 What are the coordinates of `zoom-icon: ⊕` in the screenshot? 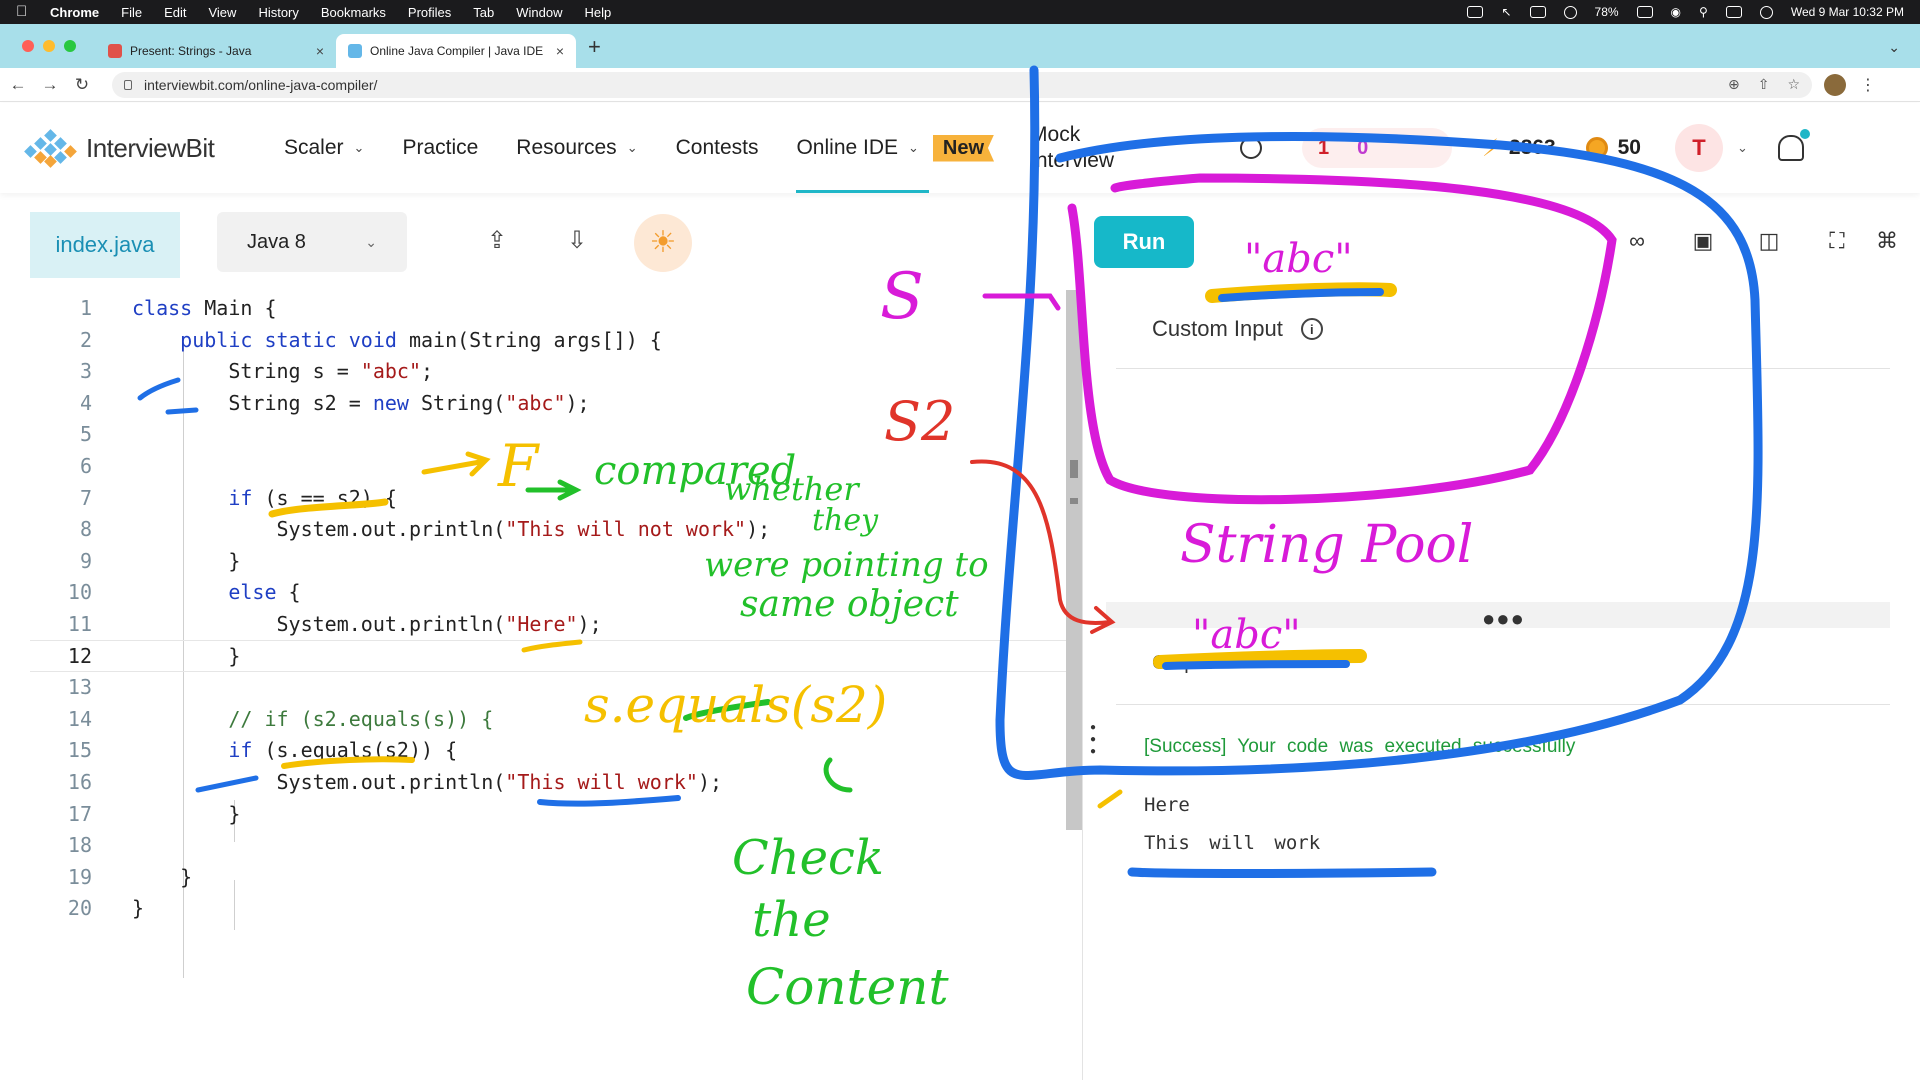 It's located at (1734, 84).